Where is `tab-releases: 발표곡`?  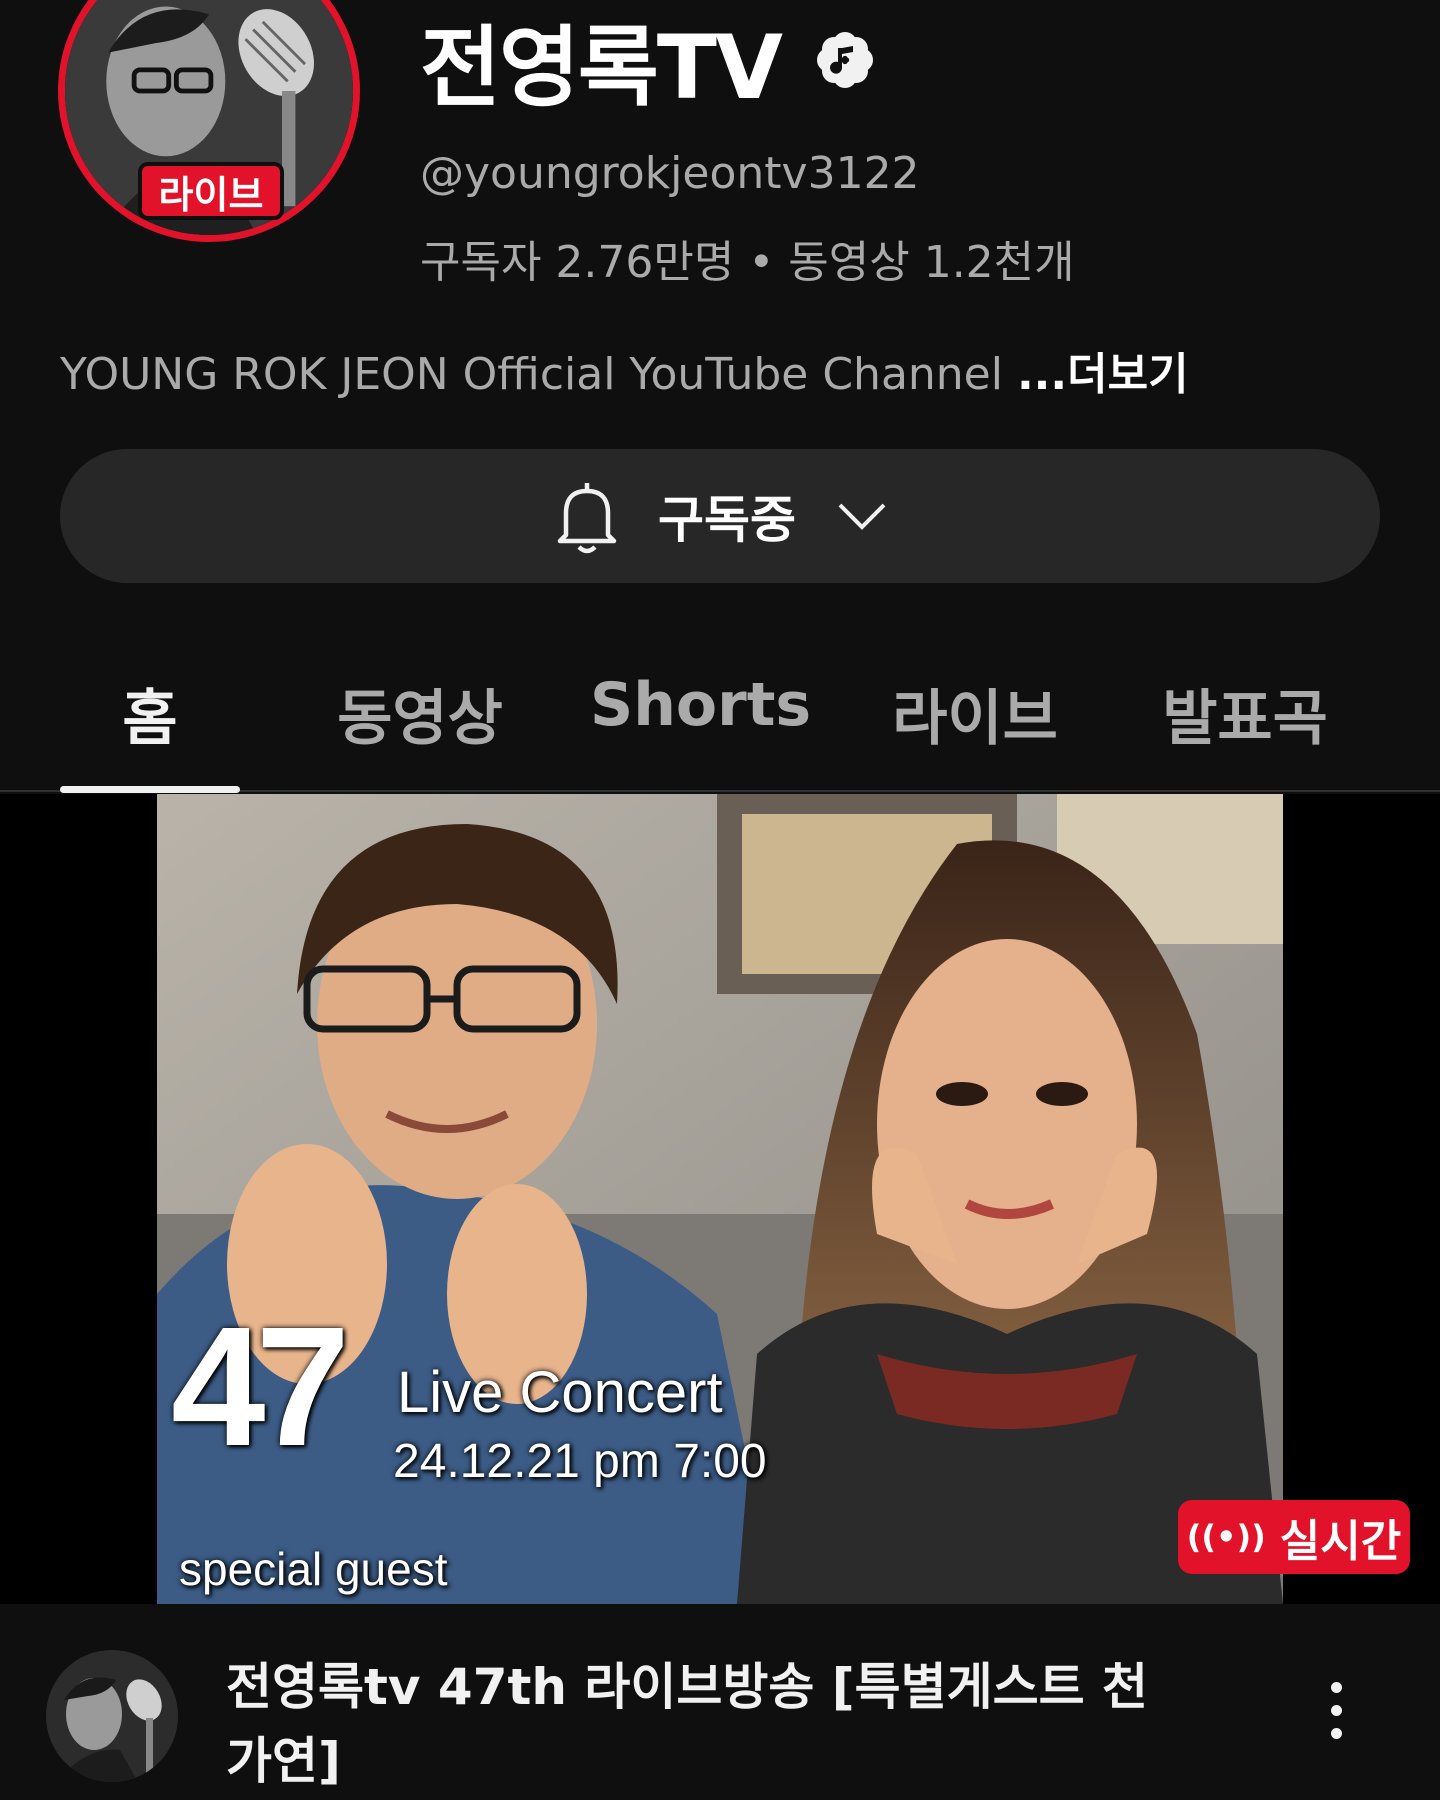 tab-releases: 발표곡 is located at coordinates (1245, 713).